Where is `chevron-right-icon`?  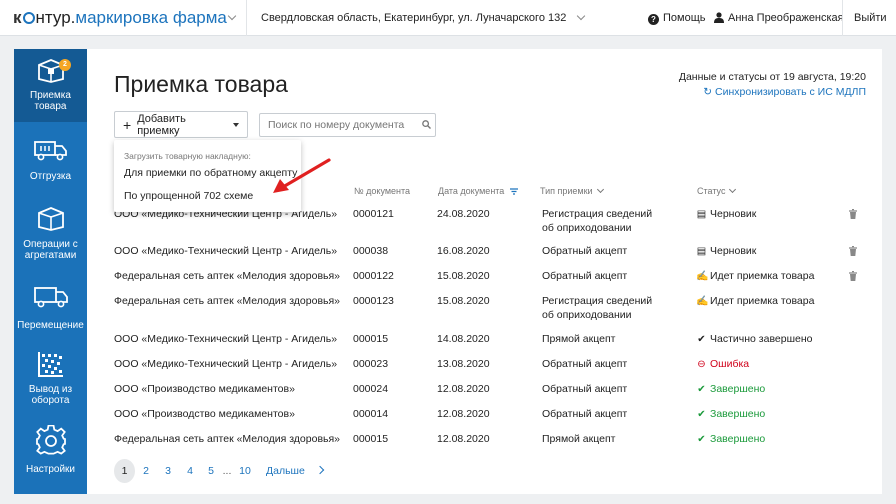
chevron-right-icon is located at coordinates (319, 470).